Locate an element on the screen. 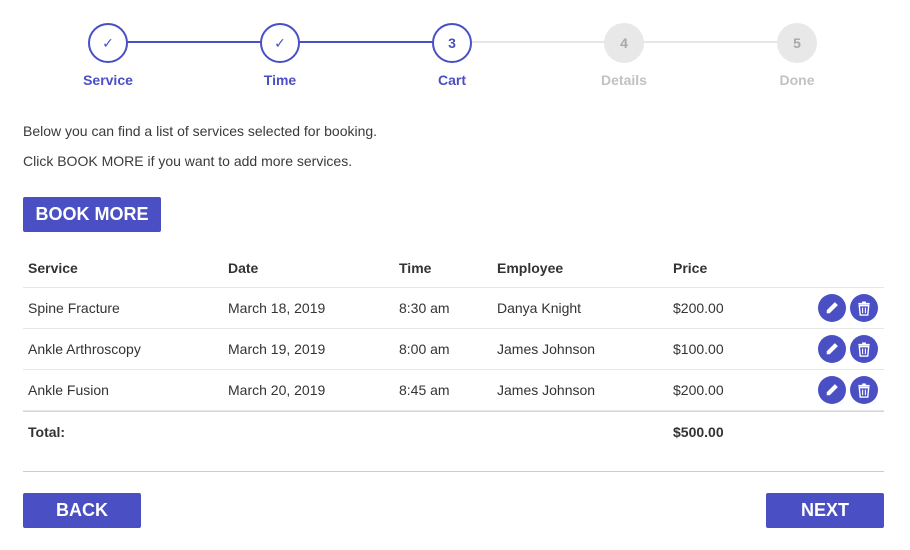 The height and width of the screenshot is (550, 910). step-service: ✓ Service is located at coordinates (108, 55).